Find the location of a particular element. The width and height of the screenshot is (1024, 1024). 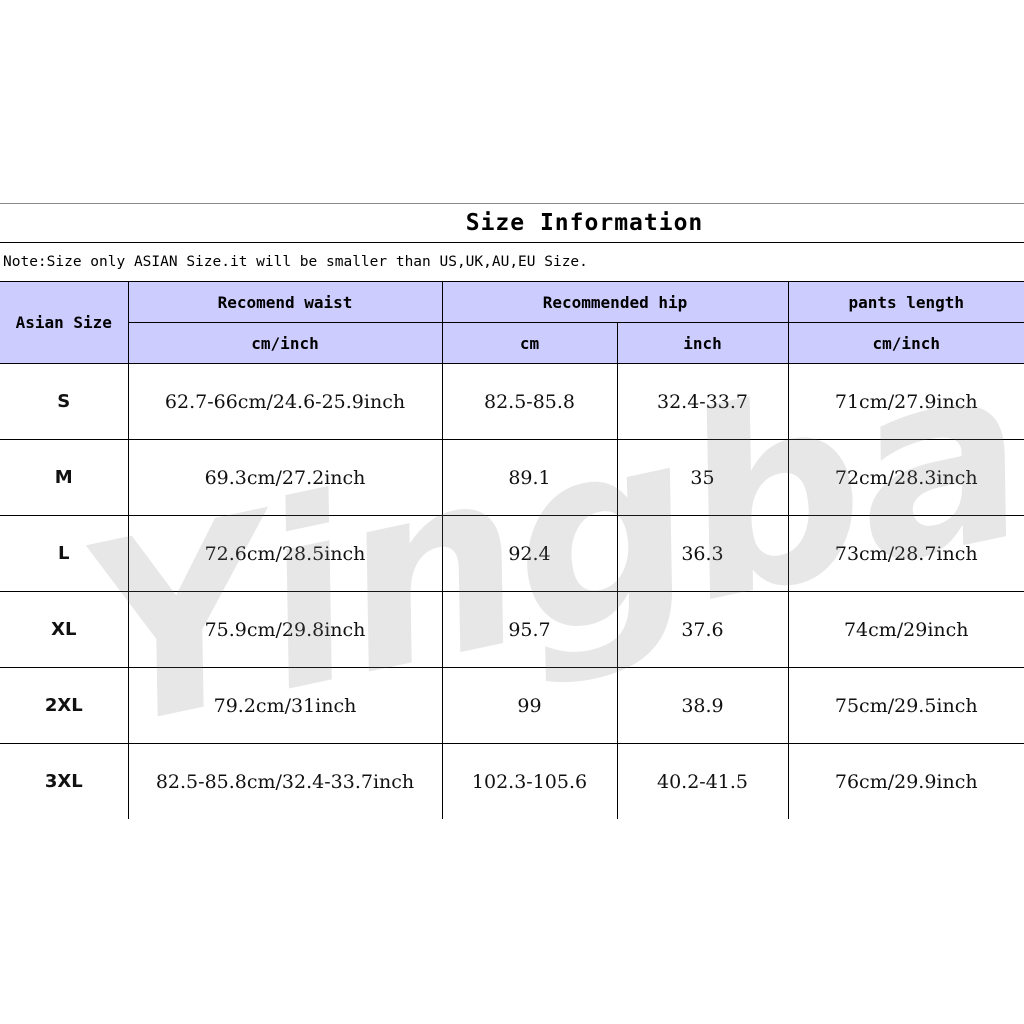

table-row: M 69.3cm/27.2inch 89.1 35 72cm/28.3inch is located at coordinates (512, 477).